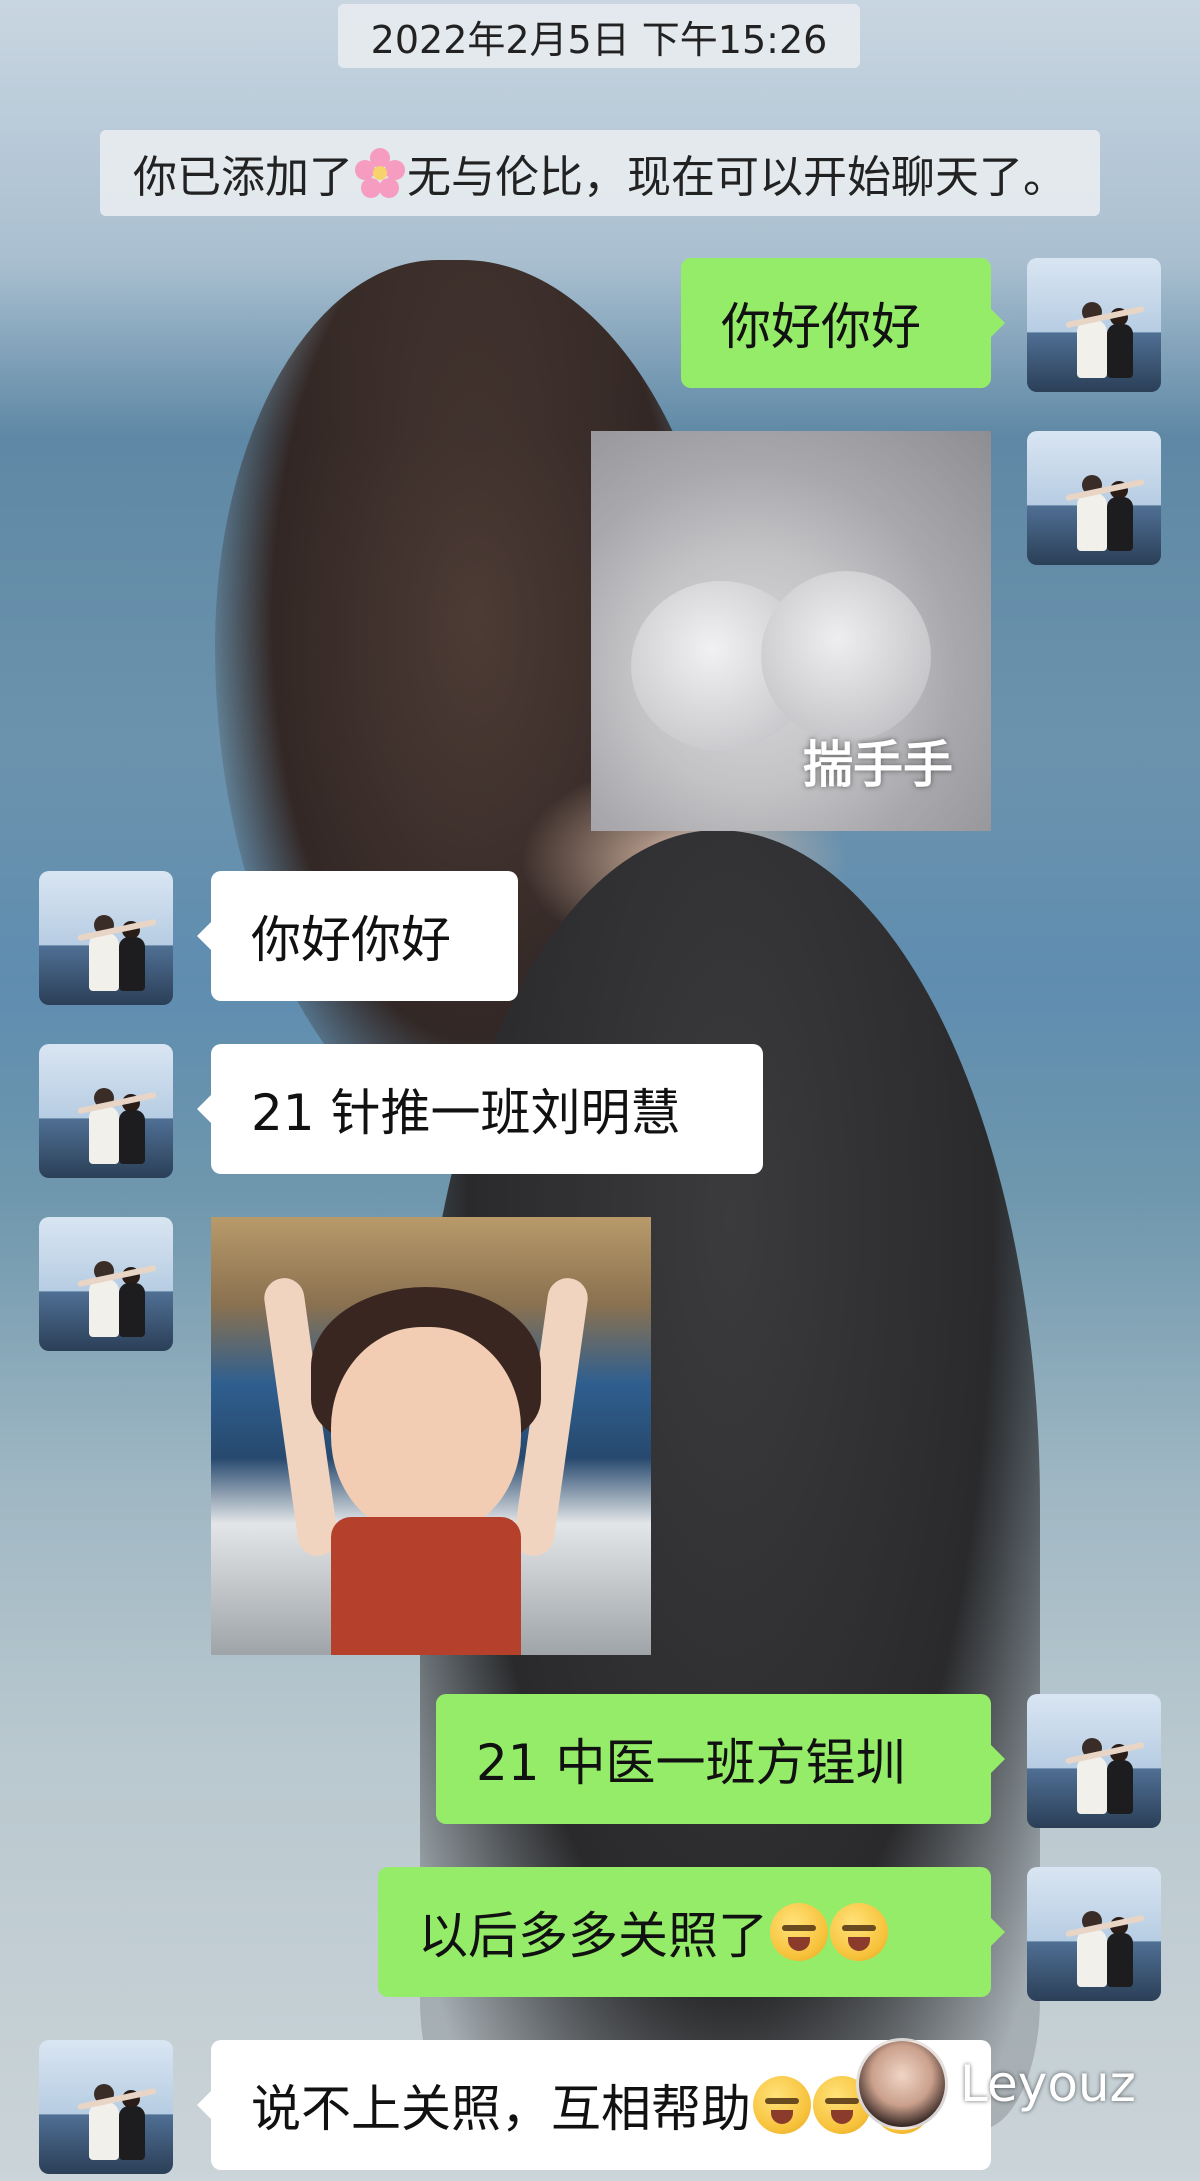  What do you see at coordinates (431, 1436) in the screenshot?
I see `girl-heart-sticker` at bounding box center [431, 1436].